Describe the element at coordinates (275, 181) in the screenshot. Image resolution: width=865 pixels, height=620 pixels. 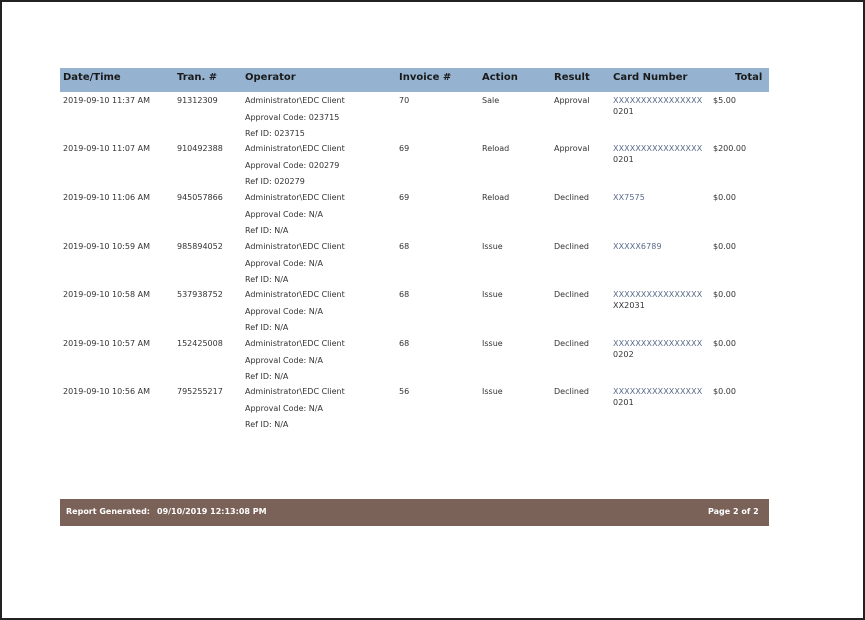
I see `row-ref-id: Ref ID: 020279` at that location.